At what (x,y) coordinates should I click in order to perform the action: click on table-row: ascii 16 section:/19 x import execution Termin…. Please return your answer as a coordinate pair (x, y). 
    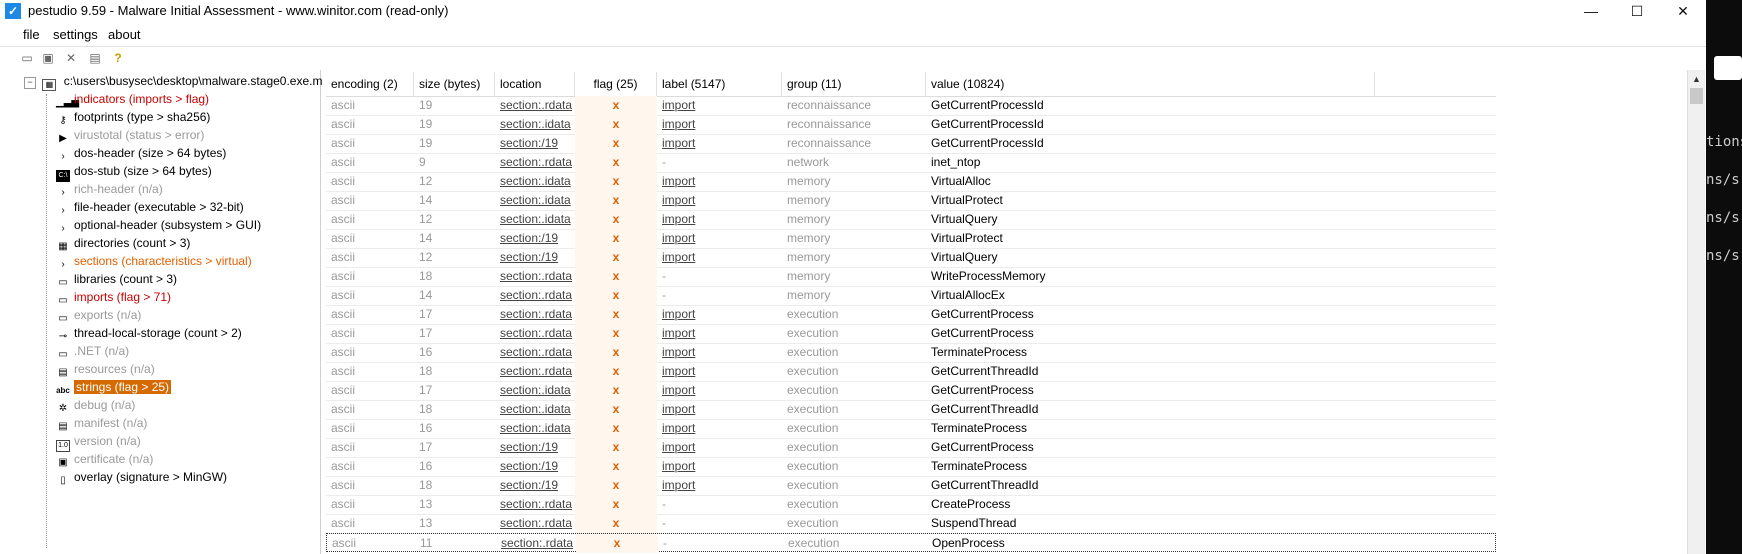
    Looking at the image, I should click on (911, 467).